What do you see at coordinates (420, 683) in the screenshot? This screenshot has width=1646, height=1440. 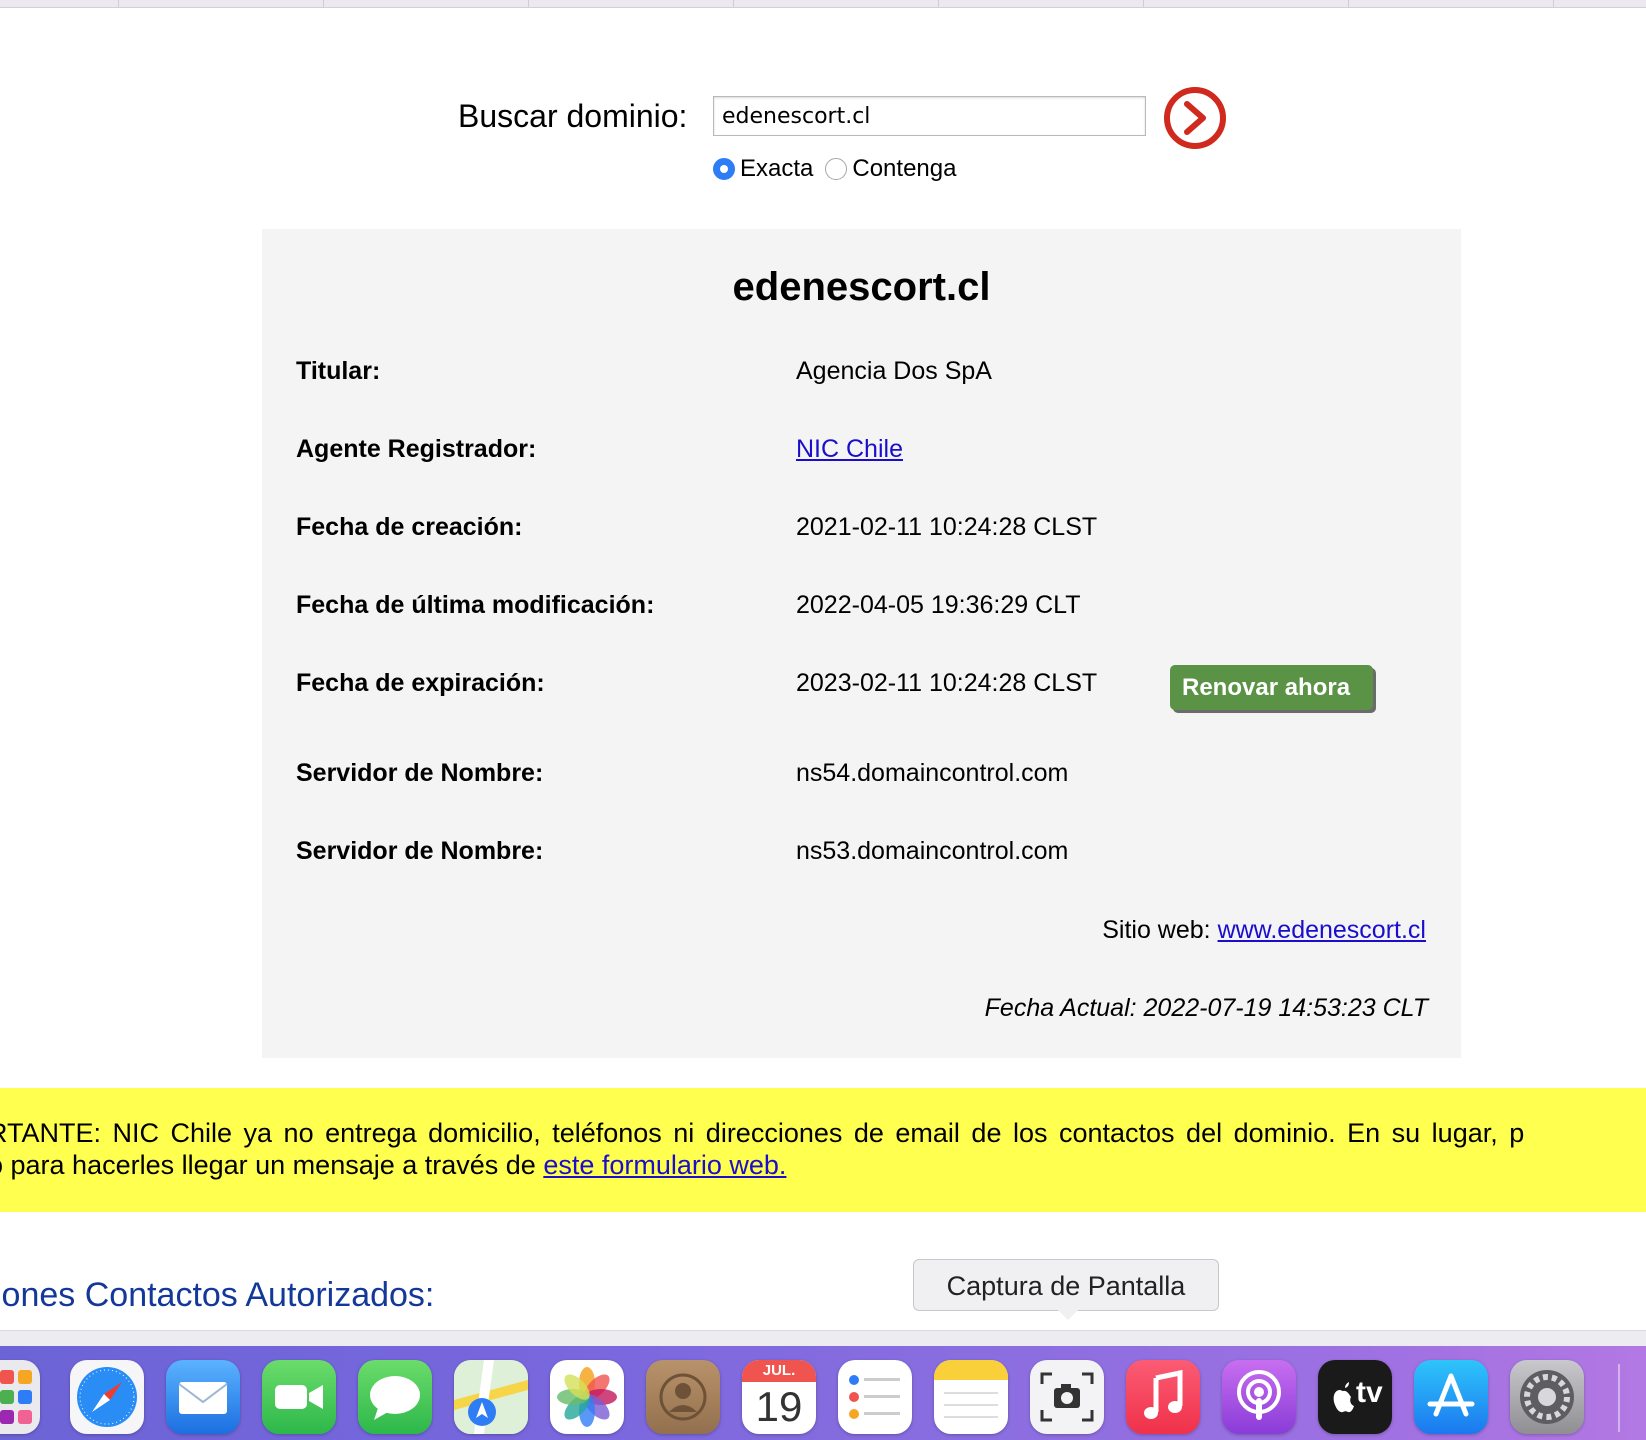 I see `row-label-expiration: Fecha de expiración:` at bounding box center [420, 683].